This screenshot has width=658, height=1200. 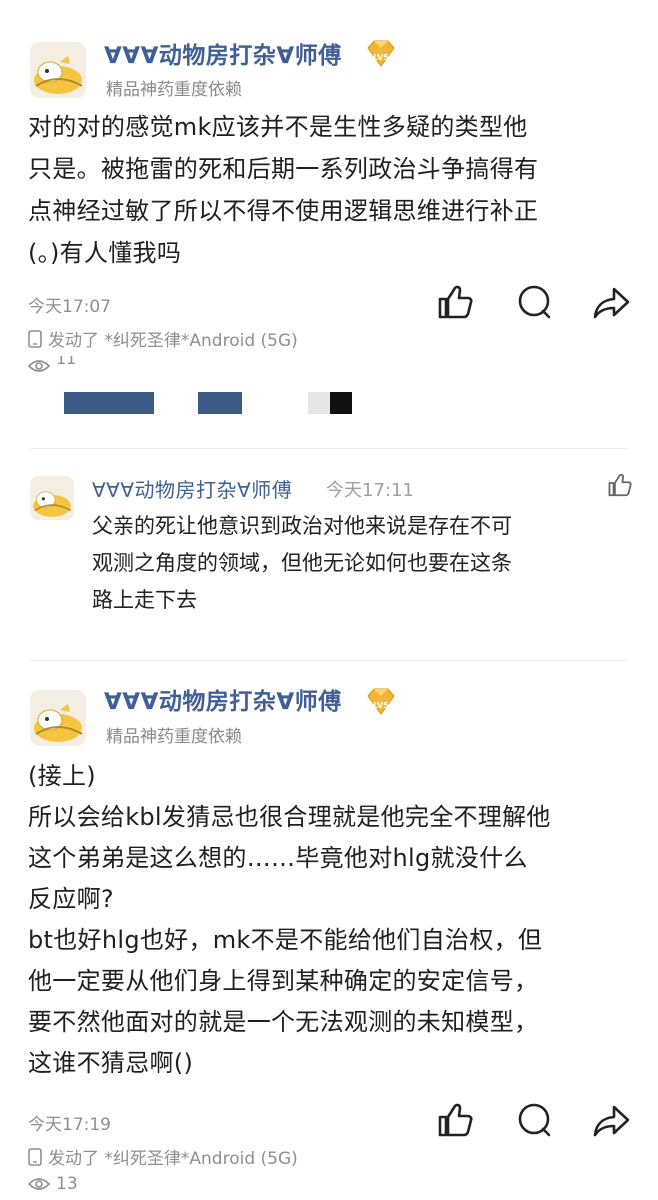 I want to click on reply-time: 今天17:11, so click(x=370, y=490).